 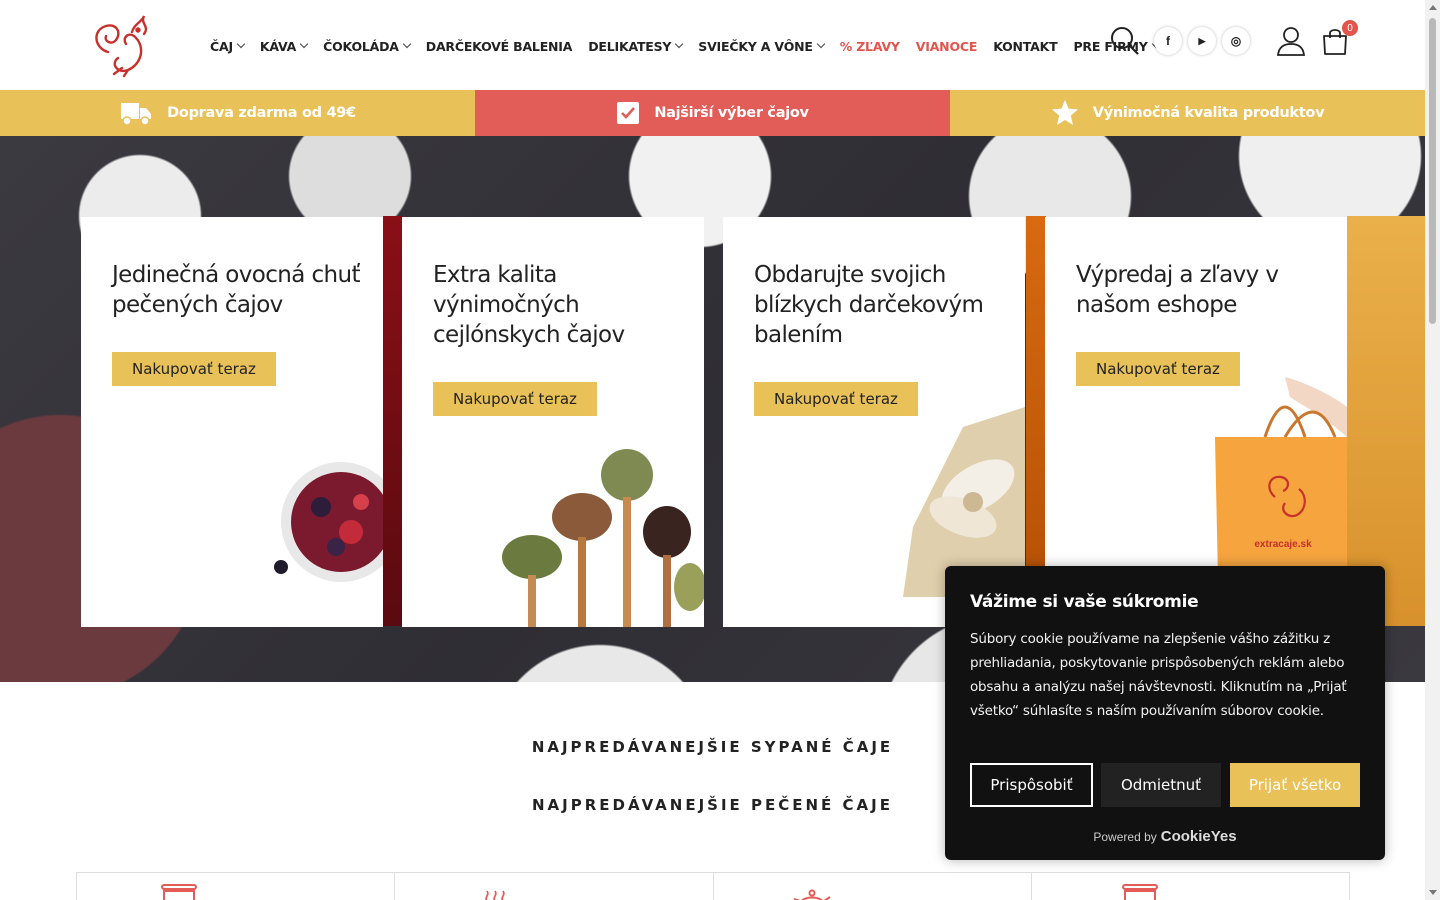 What do you see at coordinates (236, 290) in the screenshot?
I see `promo-card-title: Jedinečná ovocná chuť pečených čajov` at bounding box center [236, 290].